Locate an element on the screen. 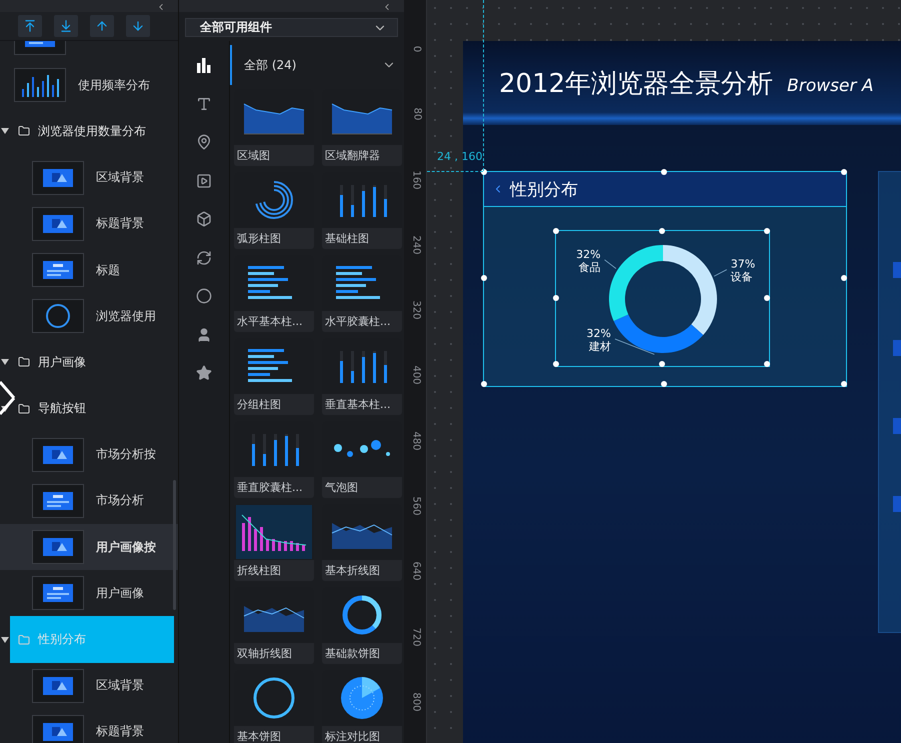 This screenshot has width=901, height=743. layer-item: 用户画像 is located at coordinates (89, 593).